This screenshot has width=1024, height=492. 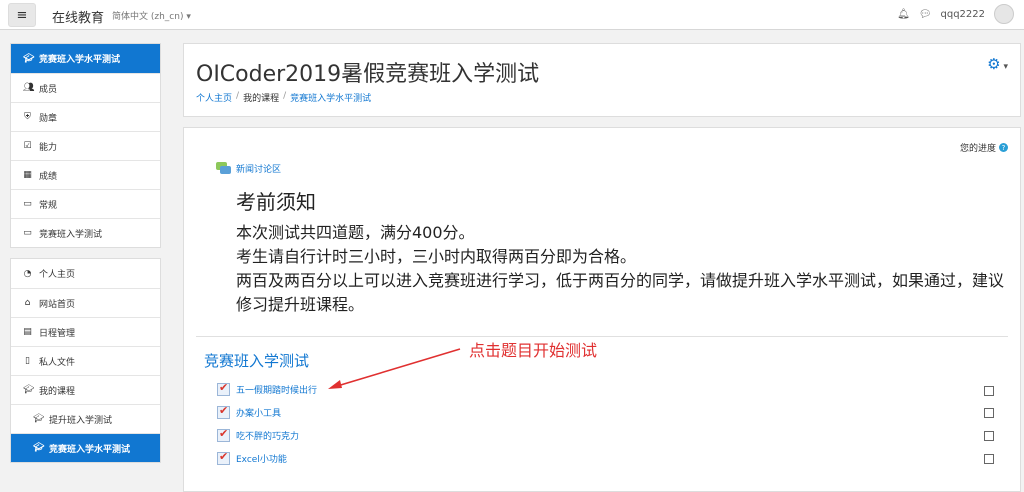 I want to click on sidebar-item-label: 日程管理, so click(x=57, y=333).